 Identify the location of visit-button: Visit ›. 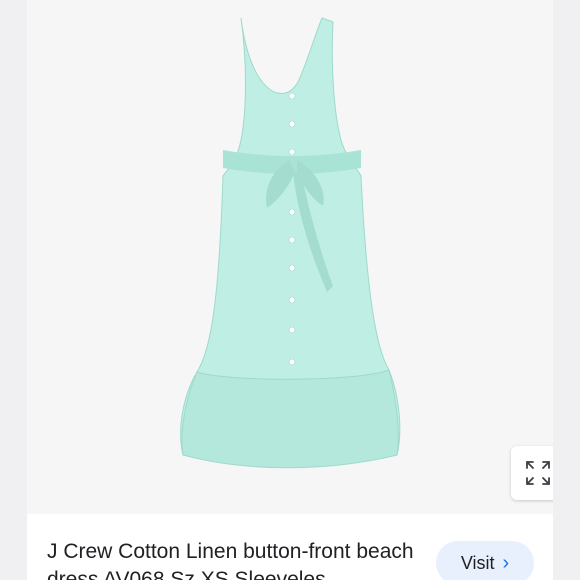
(485, 560).